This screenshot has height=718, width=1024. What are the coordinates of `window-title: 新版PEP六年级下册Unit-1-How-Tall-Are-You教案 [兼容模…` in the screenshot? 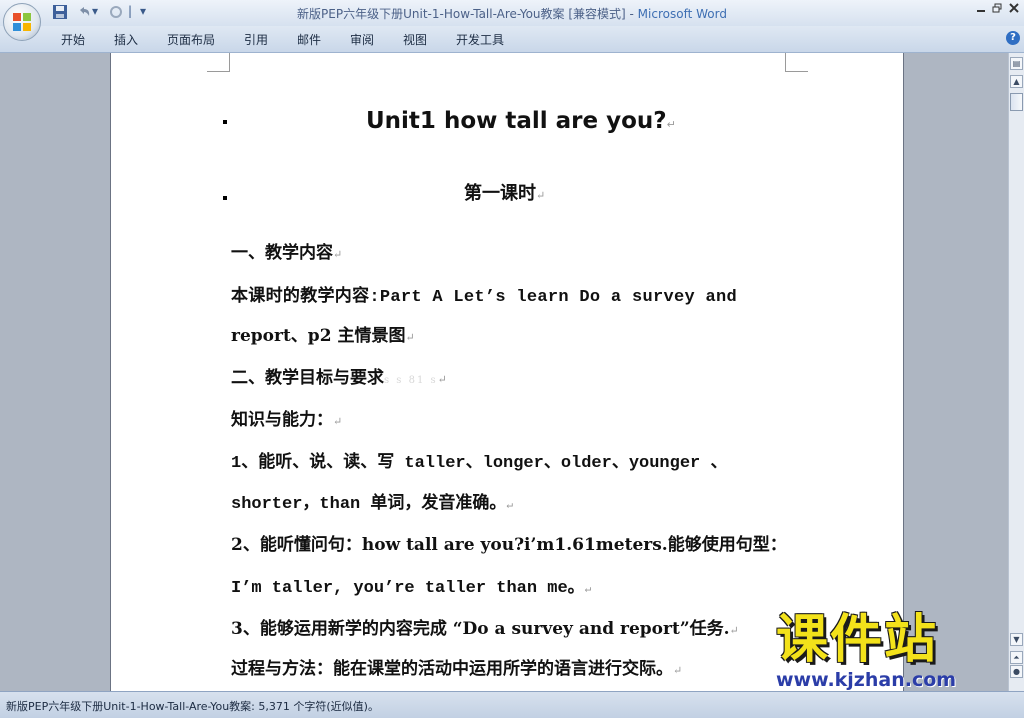 It's located at (512, 13).